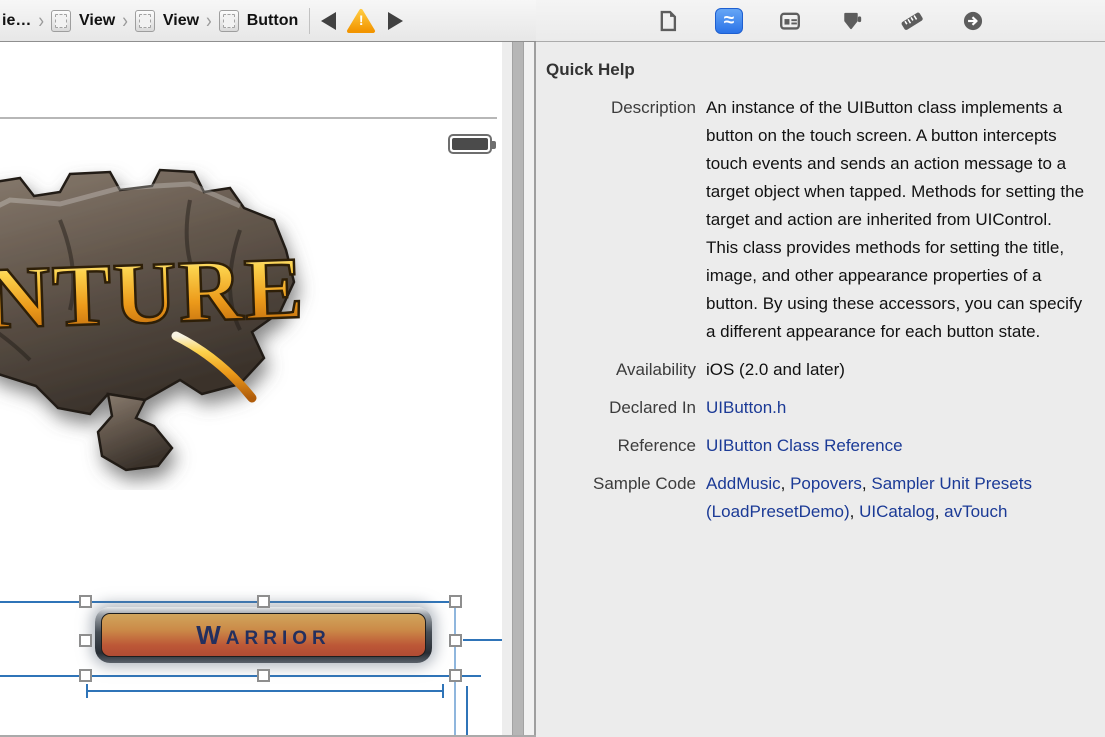  I want to click on quick-help-link: UIButton.h, so click(746, 407).